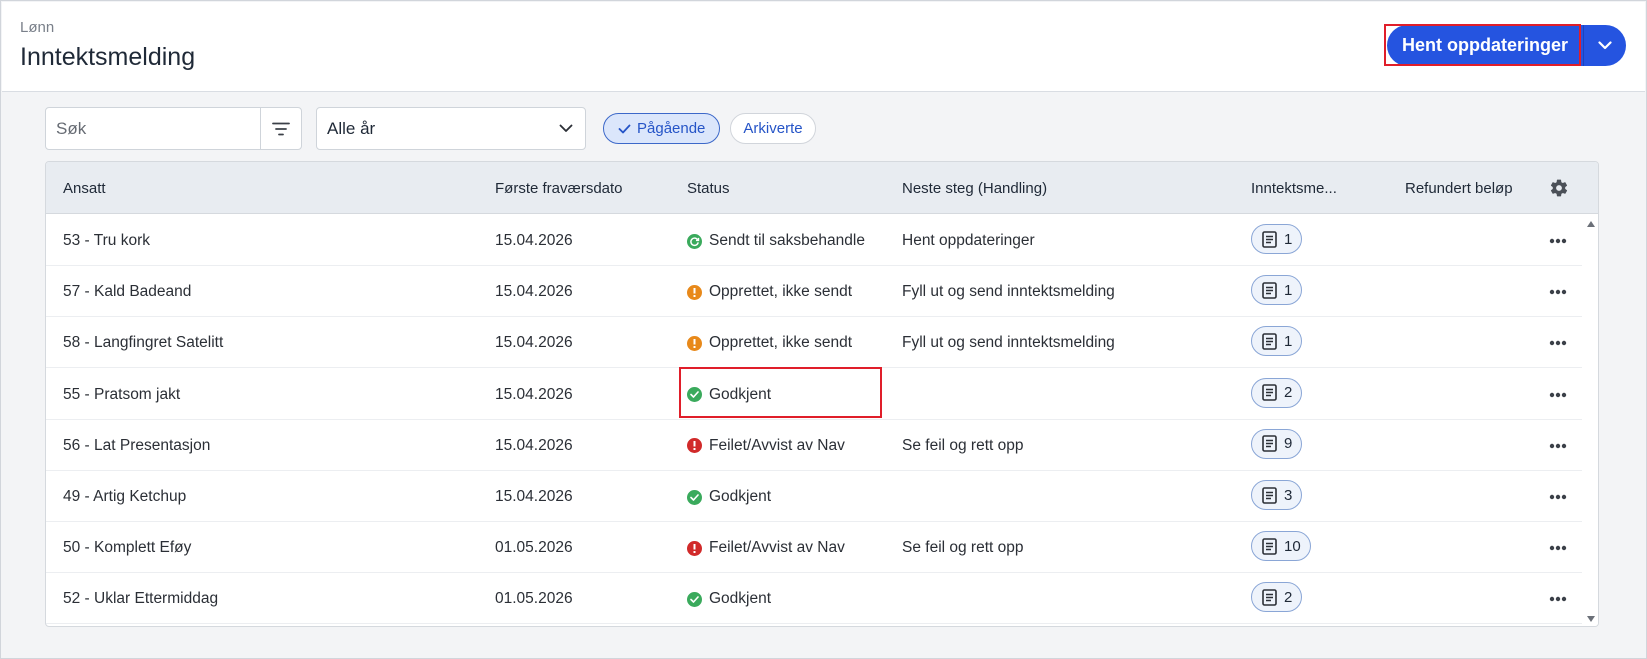 The height and width of the screenshot is (659, 1647). What do you see at coordinates (559, 188) in the screenshot?
I see `column-first-absence-date: Første fraværsdato` at bounding box center [559, 188].